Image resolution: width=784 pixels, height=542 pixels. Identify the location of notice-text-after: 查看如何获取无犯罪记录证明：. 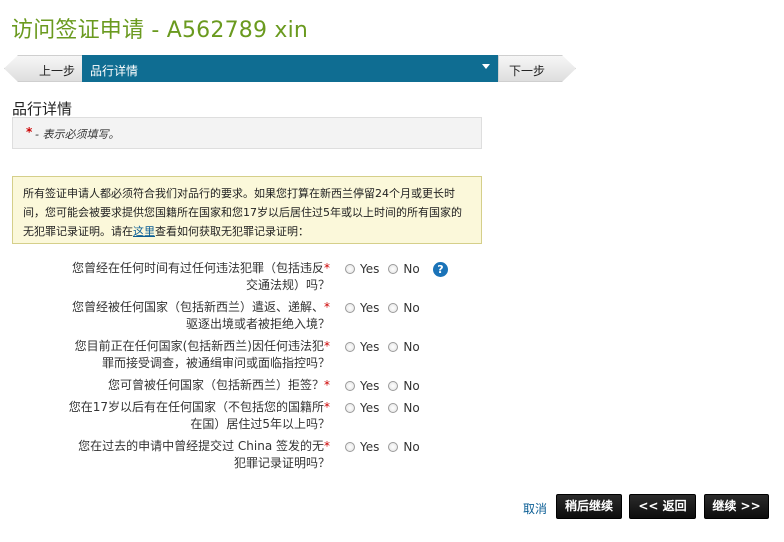
(232, 231).